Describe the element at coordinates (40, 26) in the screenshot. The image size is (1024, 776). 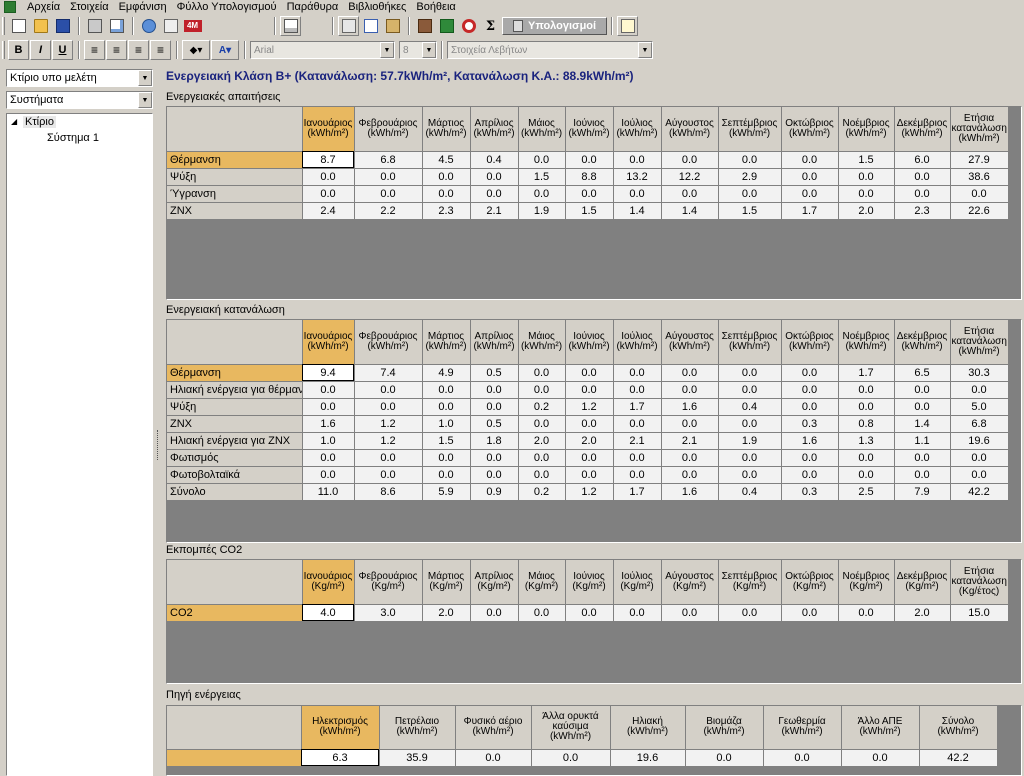
I see `open-button` at that location.